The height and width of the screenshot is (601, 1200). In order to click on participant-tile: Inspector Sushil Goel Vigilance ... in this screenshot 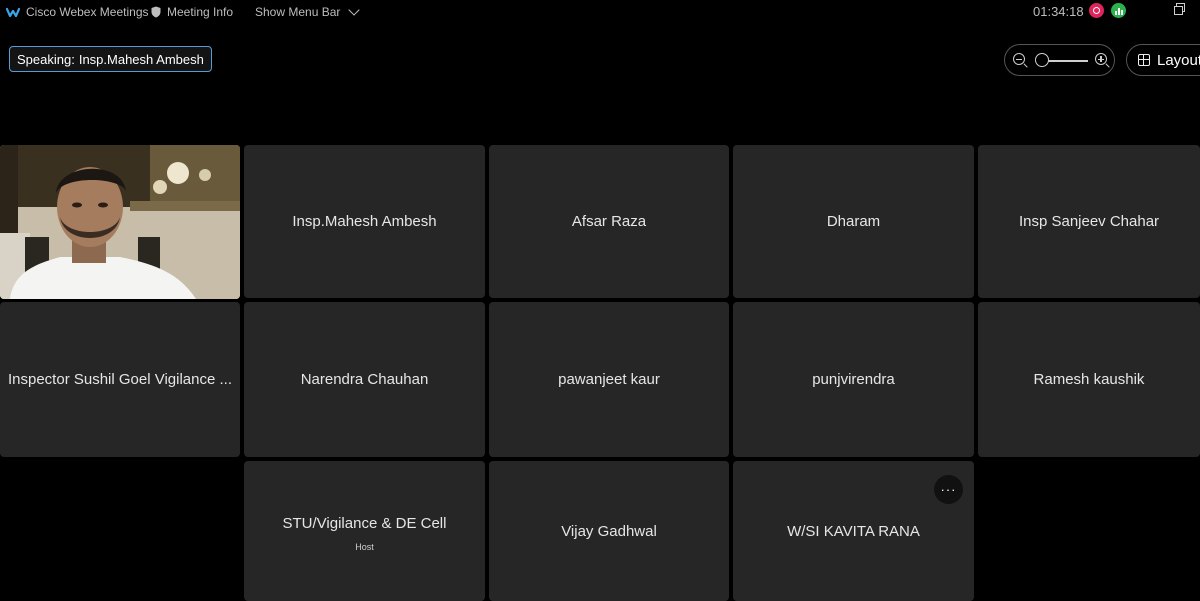, I will do `click(120, 379)`.